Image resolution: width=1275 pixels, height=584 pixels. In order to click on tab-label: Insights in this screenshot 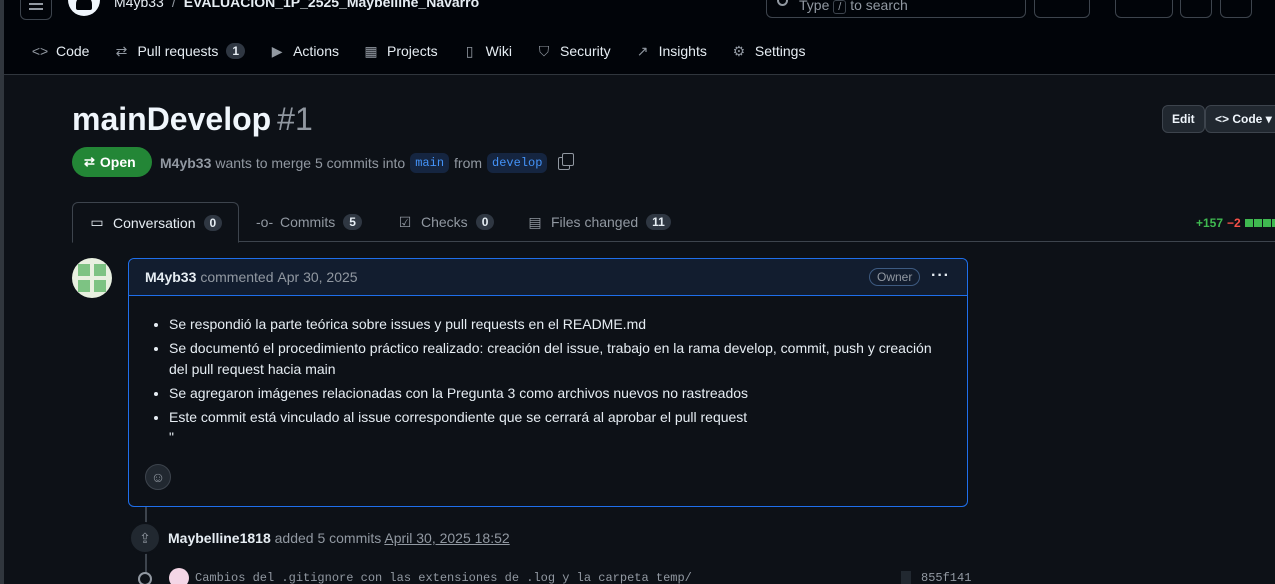, I will do `click(682, 51)`.